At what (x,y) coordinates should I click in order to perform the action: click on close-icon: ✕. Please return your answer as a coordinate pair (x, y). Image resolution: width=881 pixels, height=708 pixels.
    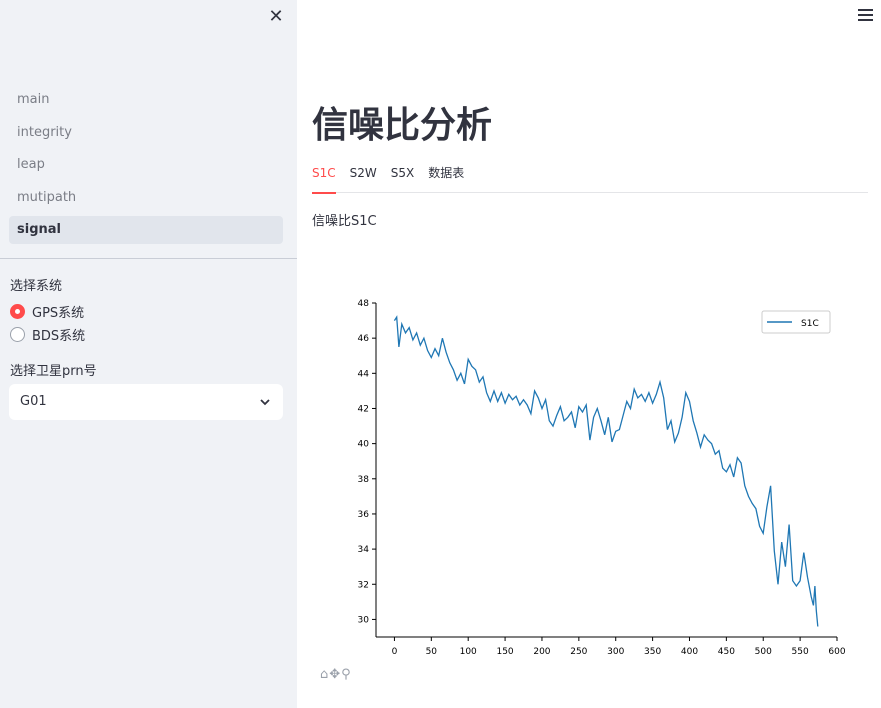
    Looking at the image, I should click on (276, 17).